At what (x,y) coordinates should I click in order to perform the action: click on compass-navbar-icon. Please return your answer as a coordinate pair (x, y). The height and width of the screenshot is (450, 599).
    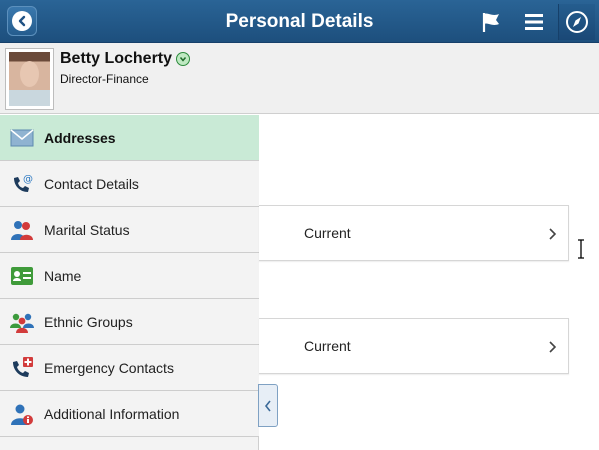
    Looking at the image, I should click on (576, 22).